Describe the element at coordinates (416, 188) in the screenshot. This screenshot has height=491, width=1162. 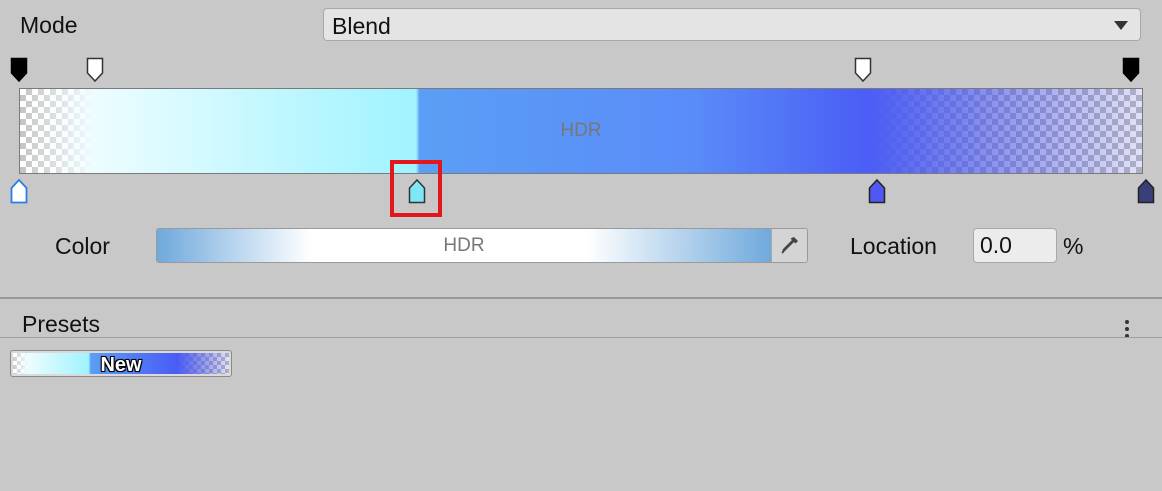
I see `selected-key-highlight` at that location.